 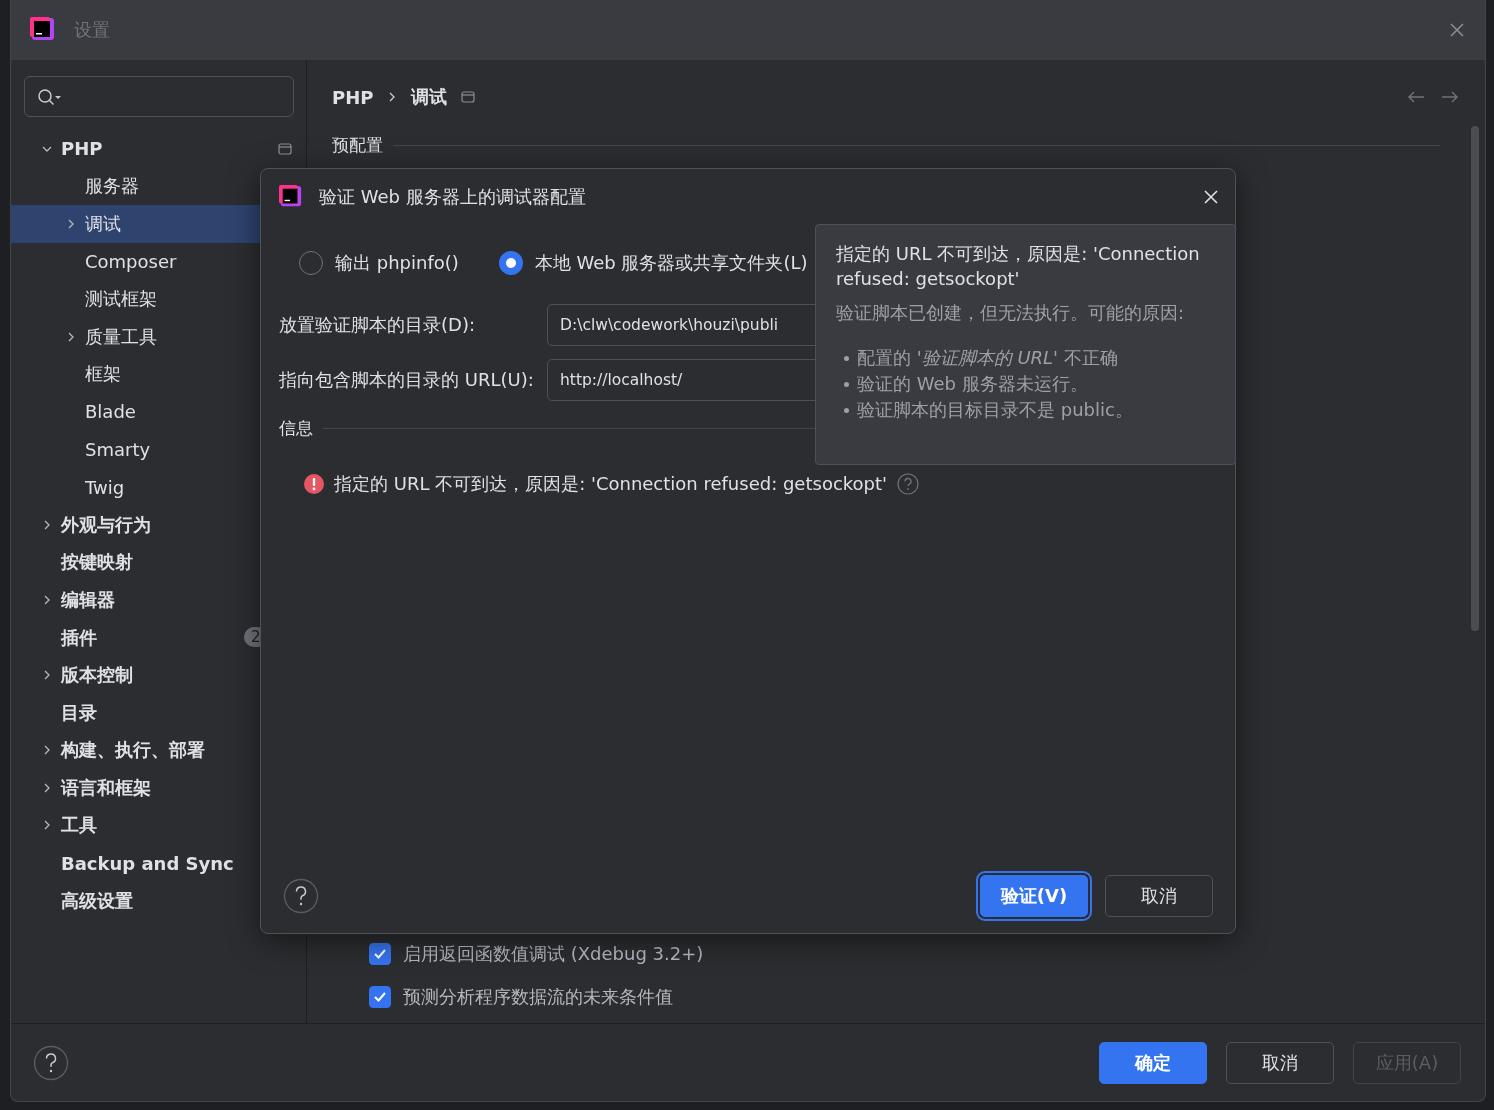 I want to click on reason-text: 验证的 Web 服务器未运行。, so click(x=972, y=384).